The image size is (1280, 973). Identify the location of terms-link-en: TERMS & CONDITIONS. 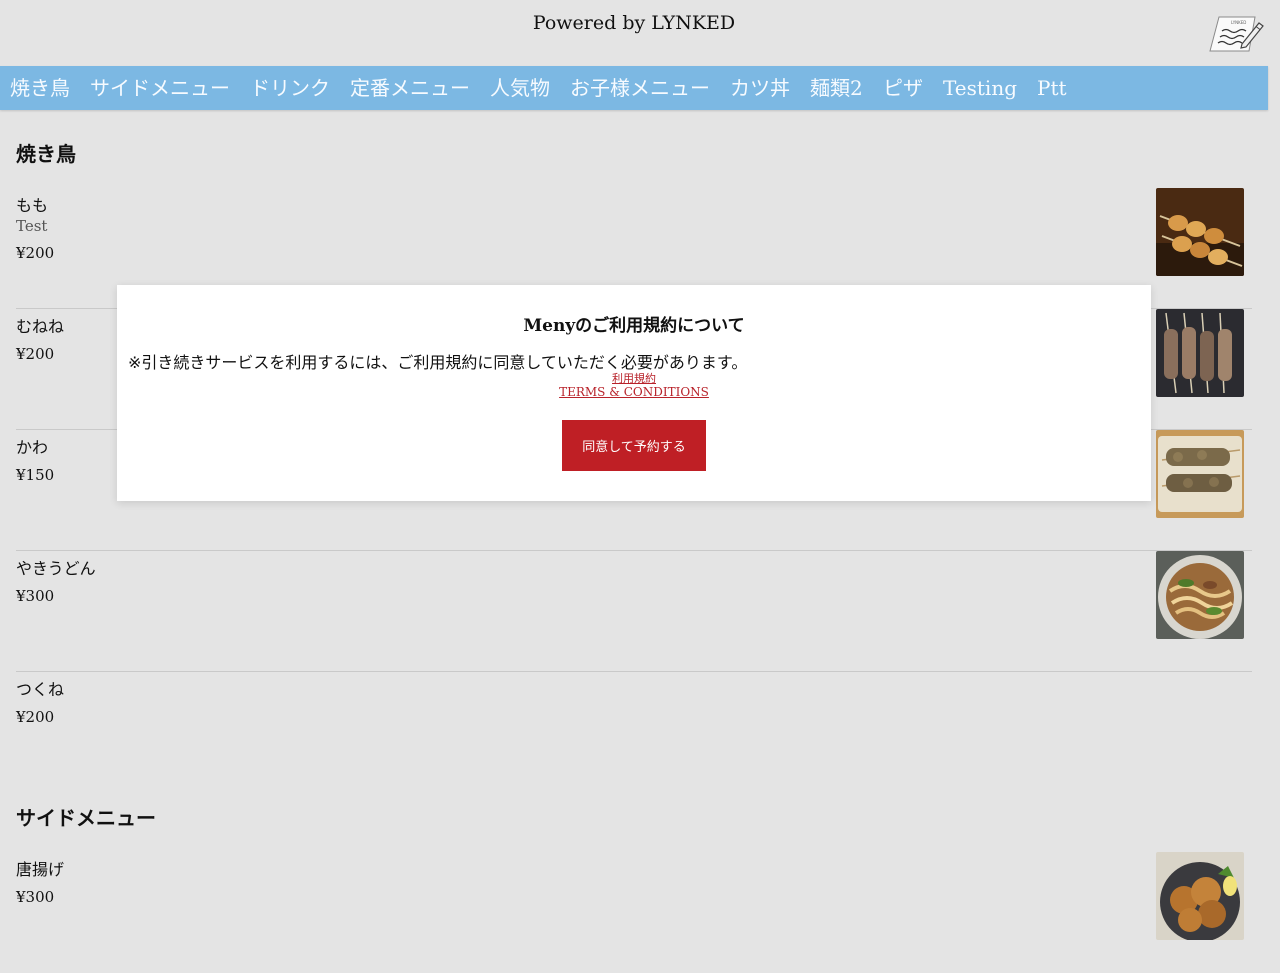
(634, 392).